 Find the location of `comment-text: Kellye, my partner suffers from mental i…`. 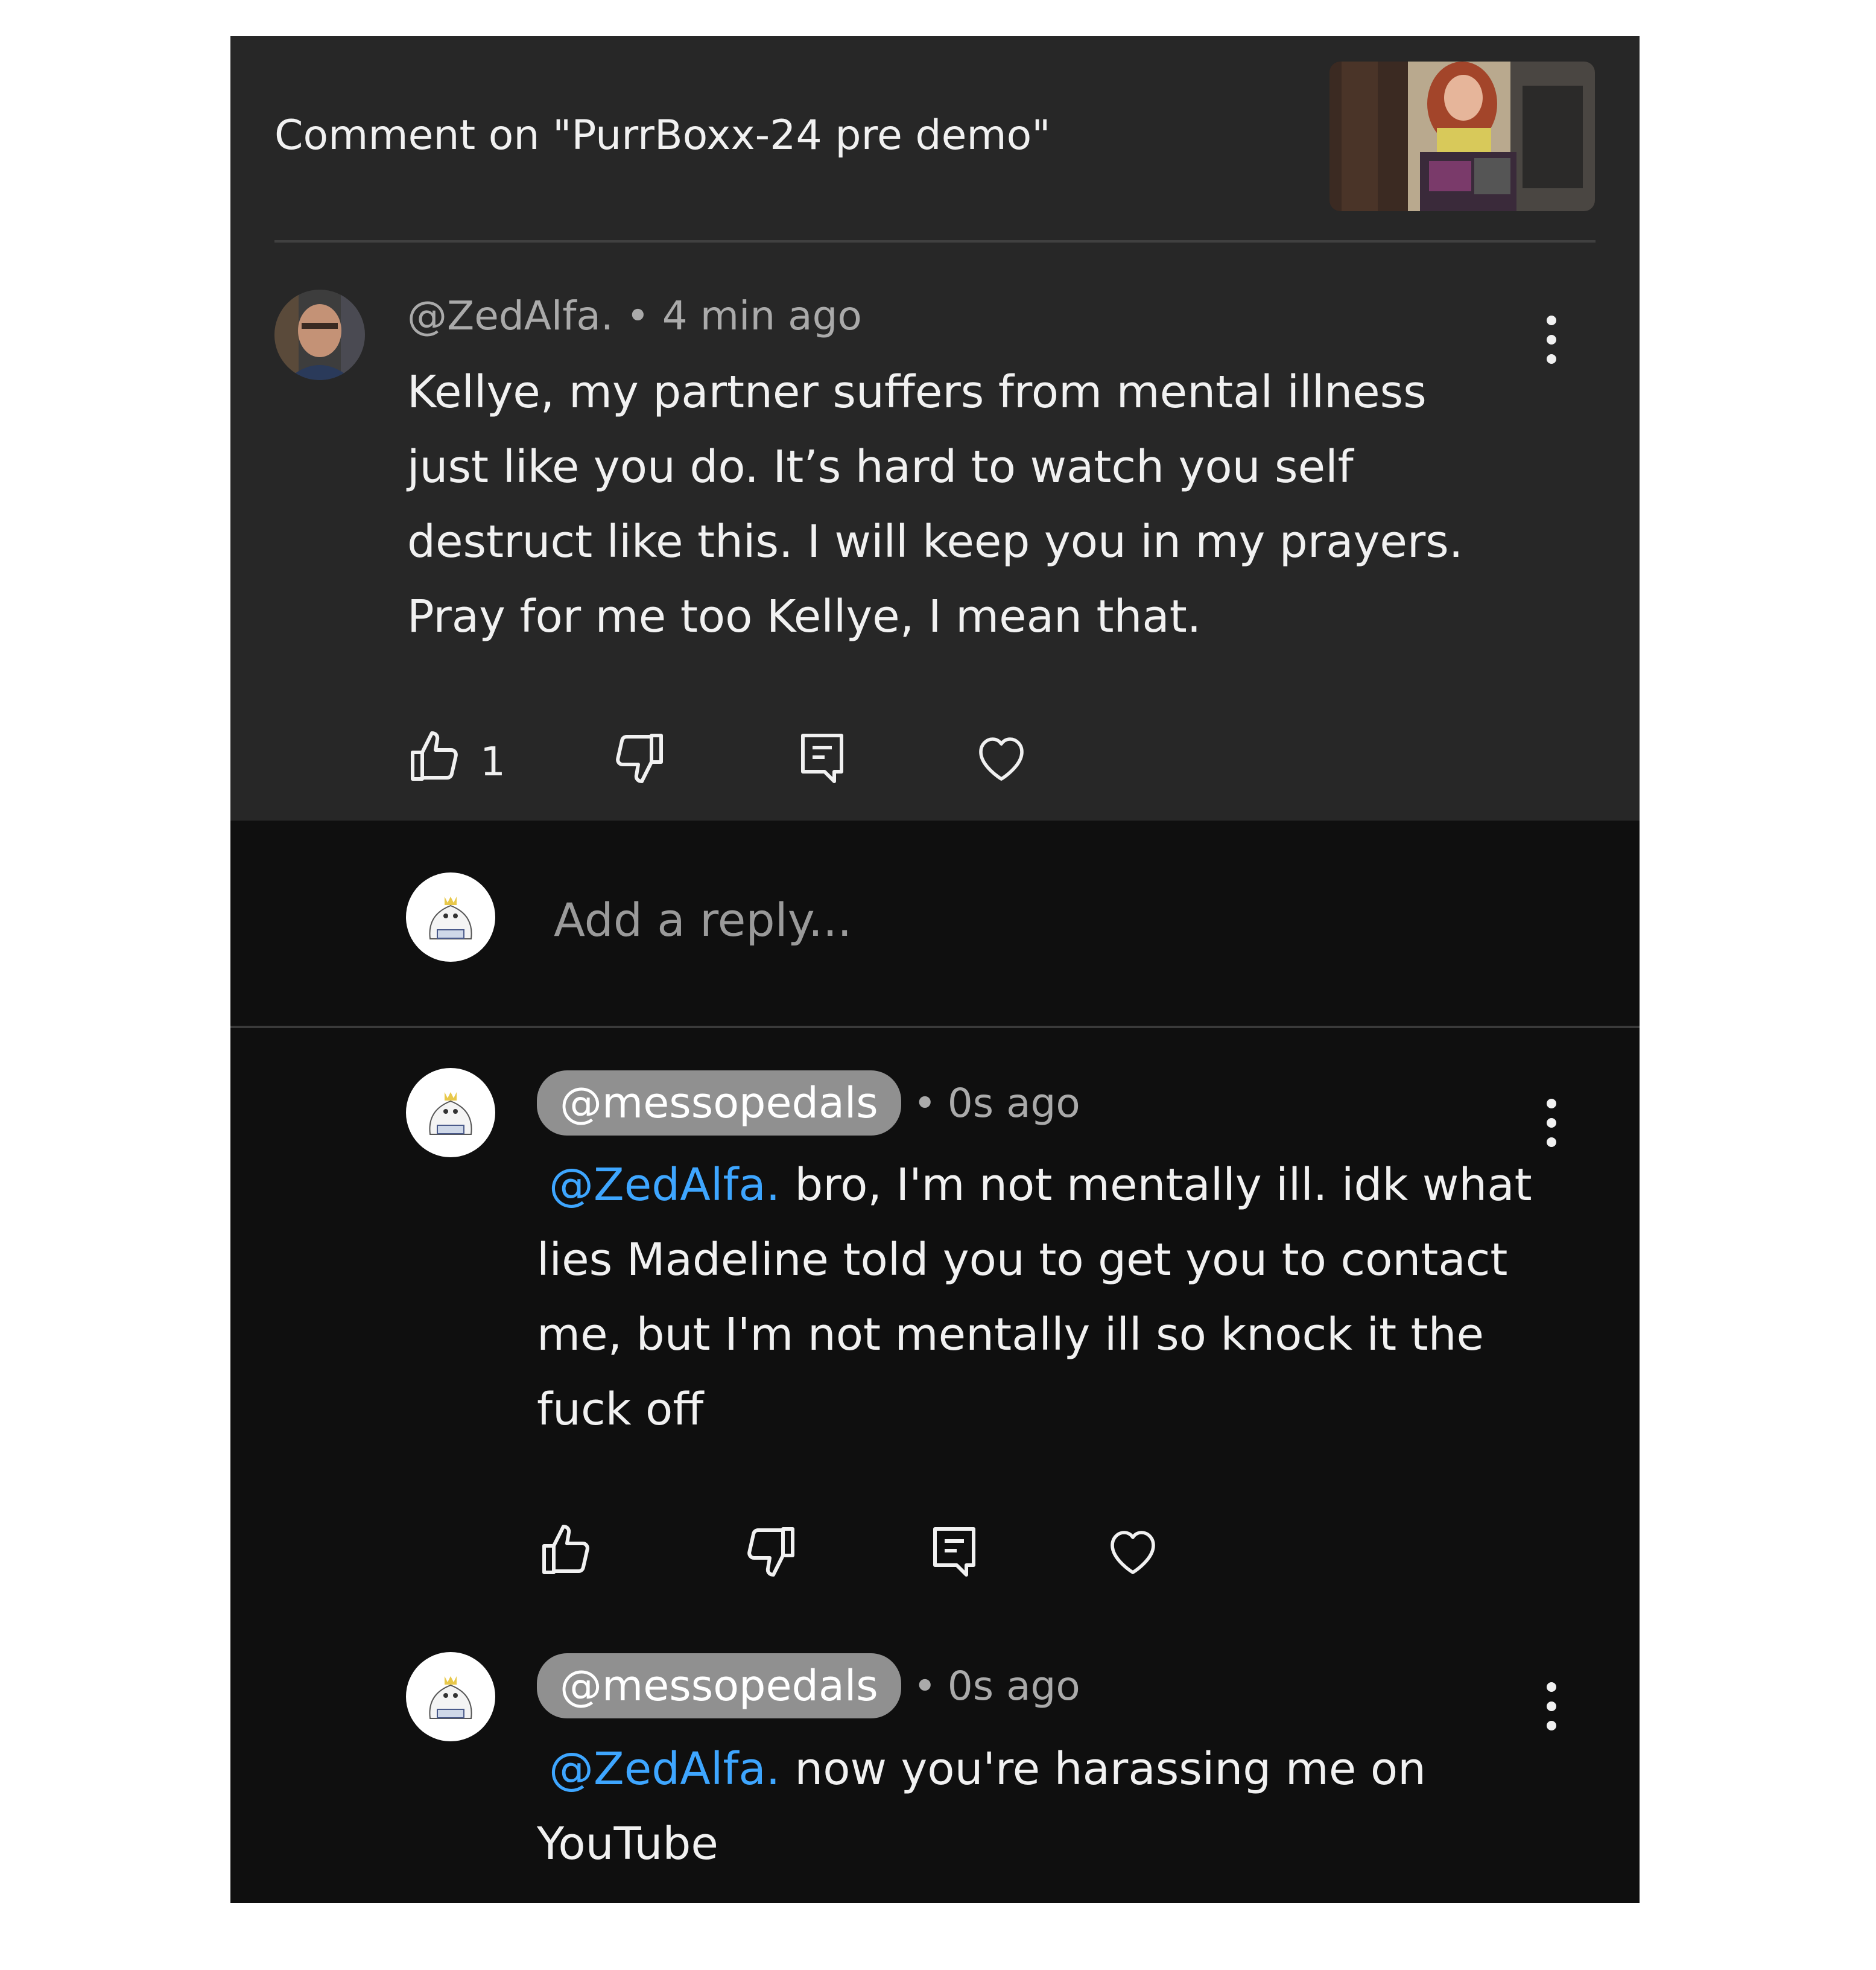

comment-text: Kellye, my partner suffers from mental i… is located at coordinates (935, 504).